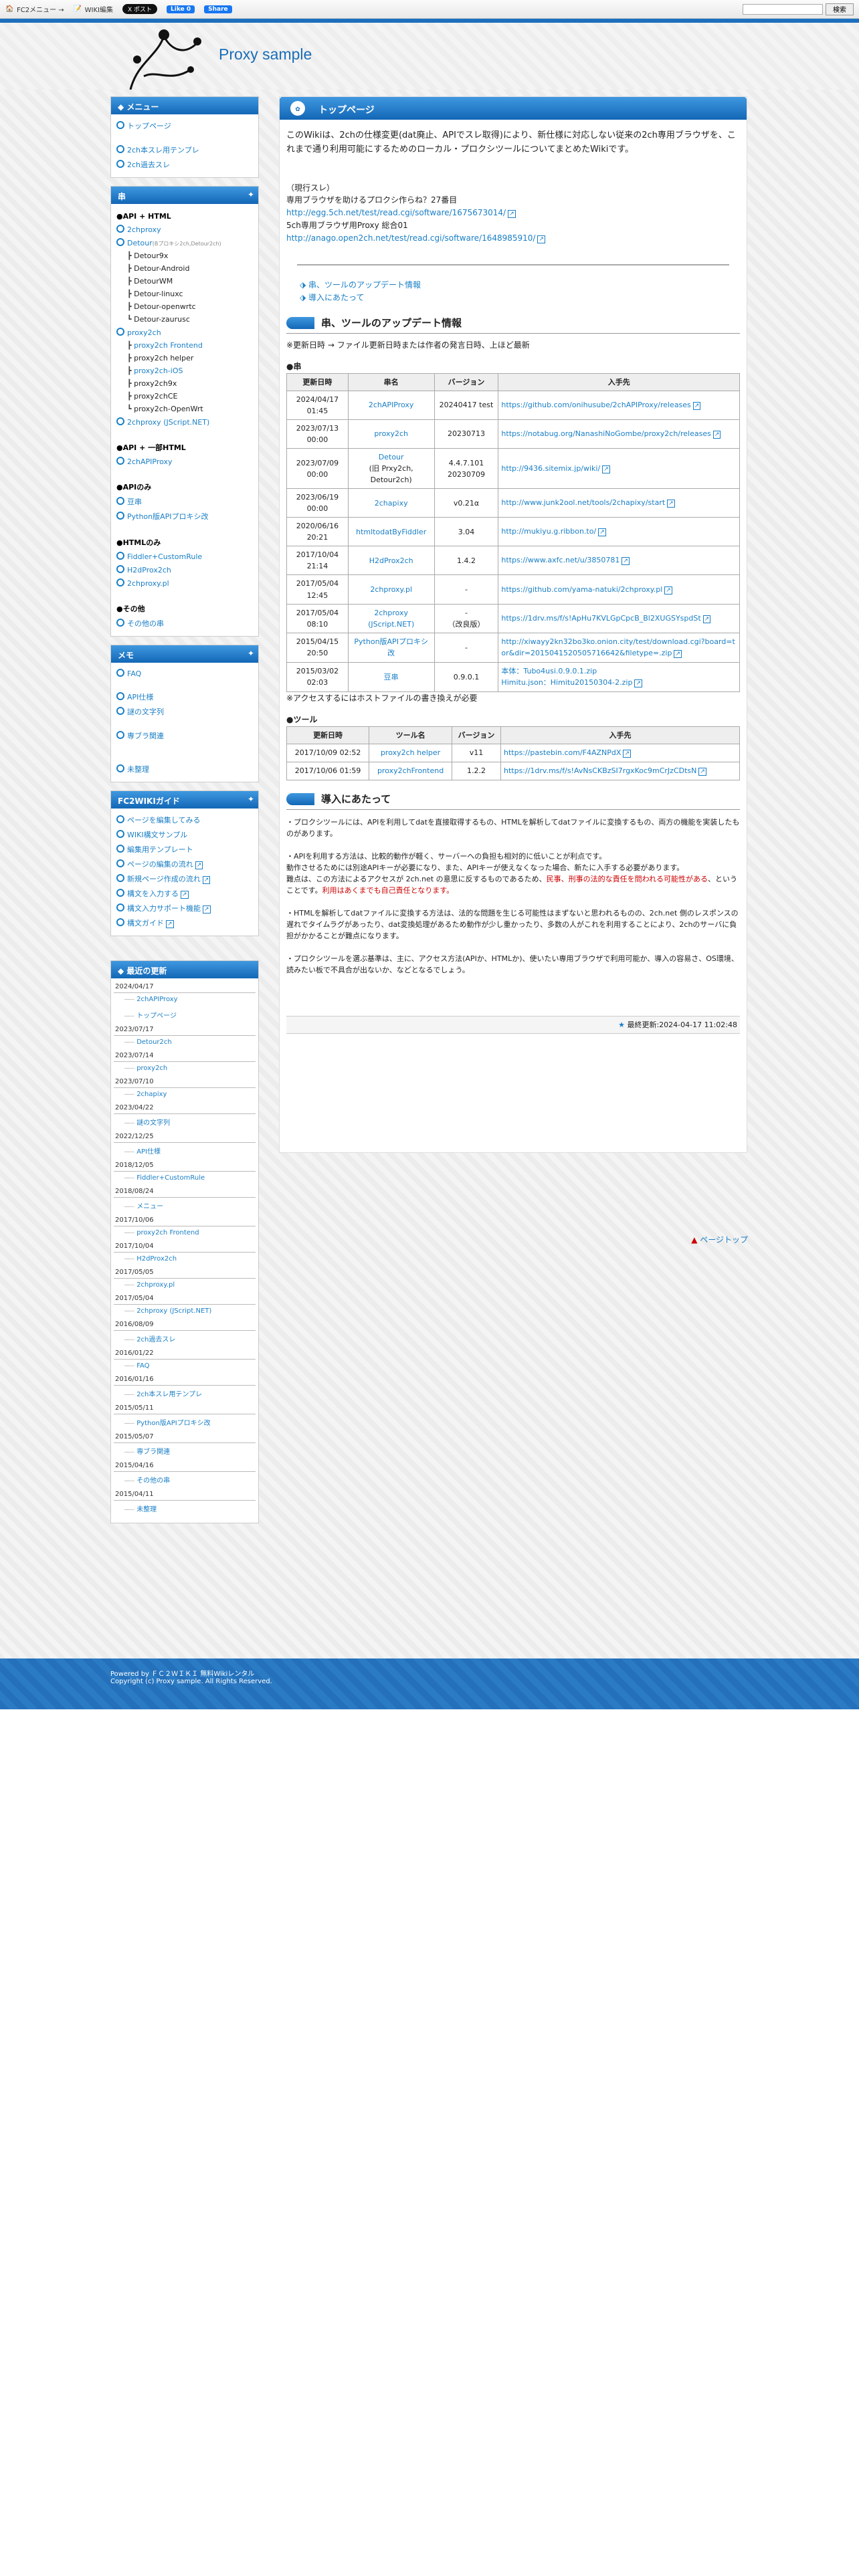 This screenshot has width=859, height=2576. What do you see at coordinates (164, 556) in the screenshot?
I see `kushi-fiddler-link: Fiddler+CustomRule` at bounding box center [164, 556].